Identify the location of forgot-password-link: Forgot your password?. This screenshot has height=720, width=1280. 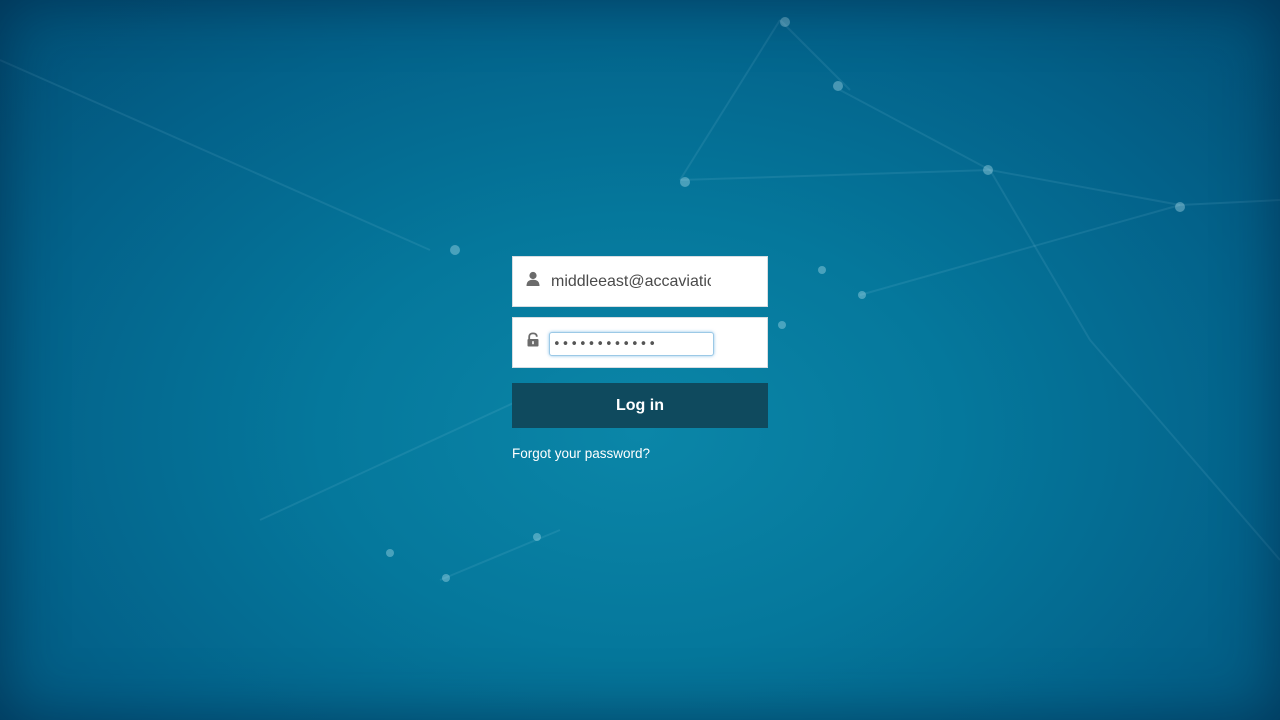
(581, 453).